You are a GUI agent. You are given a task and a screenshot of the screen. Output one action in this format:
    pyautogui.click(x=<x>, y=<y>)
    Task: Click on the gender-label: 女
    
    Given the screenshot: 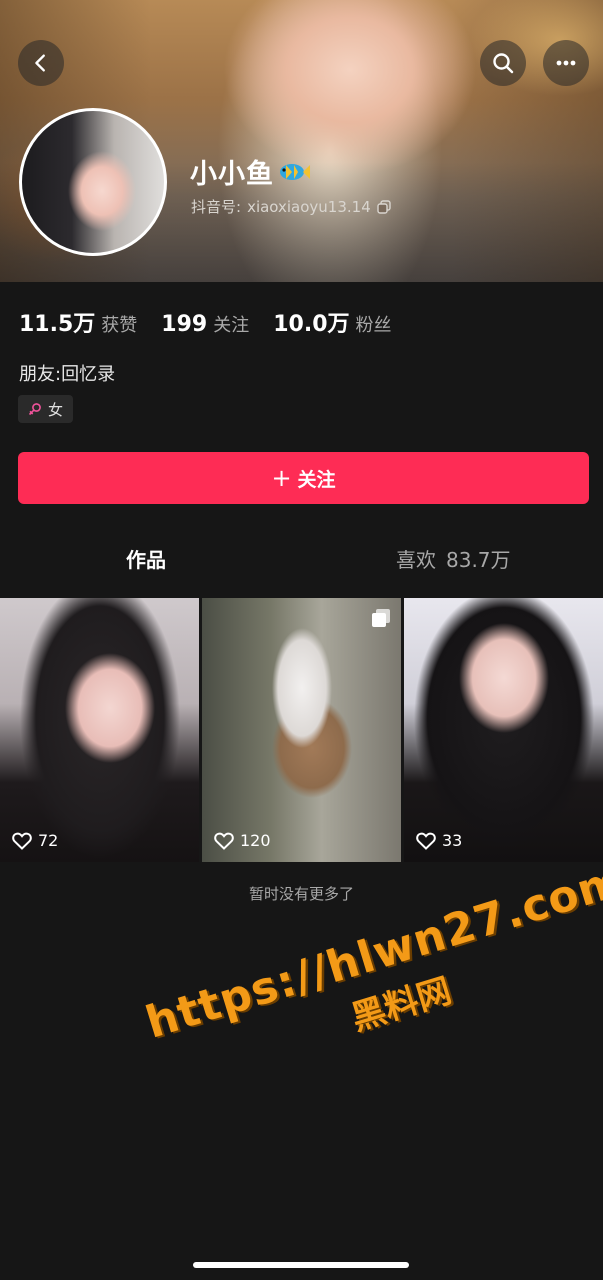 What is the action you would take?
    pyautogui.click(x=56, y=409)
    